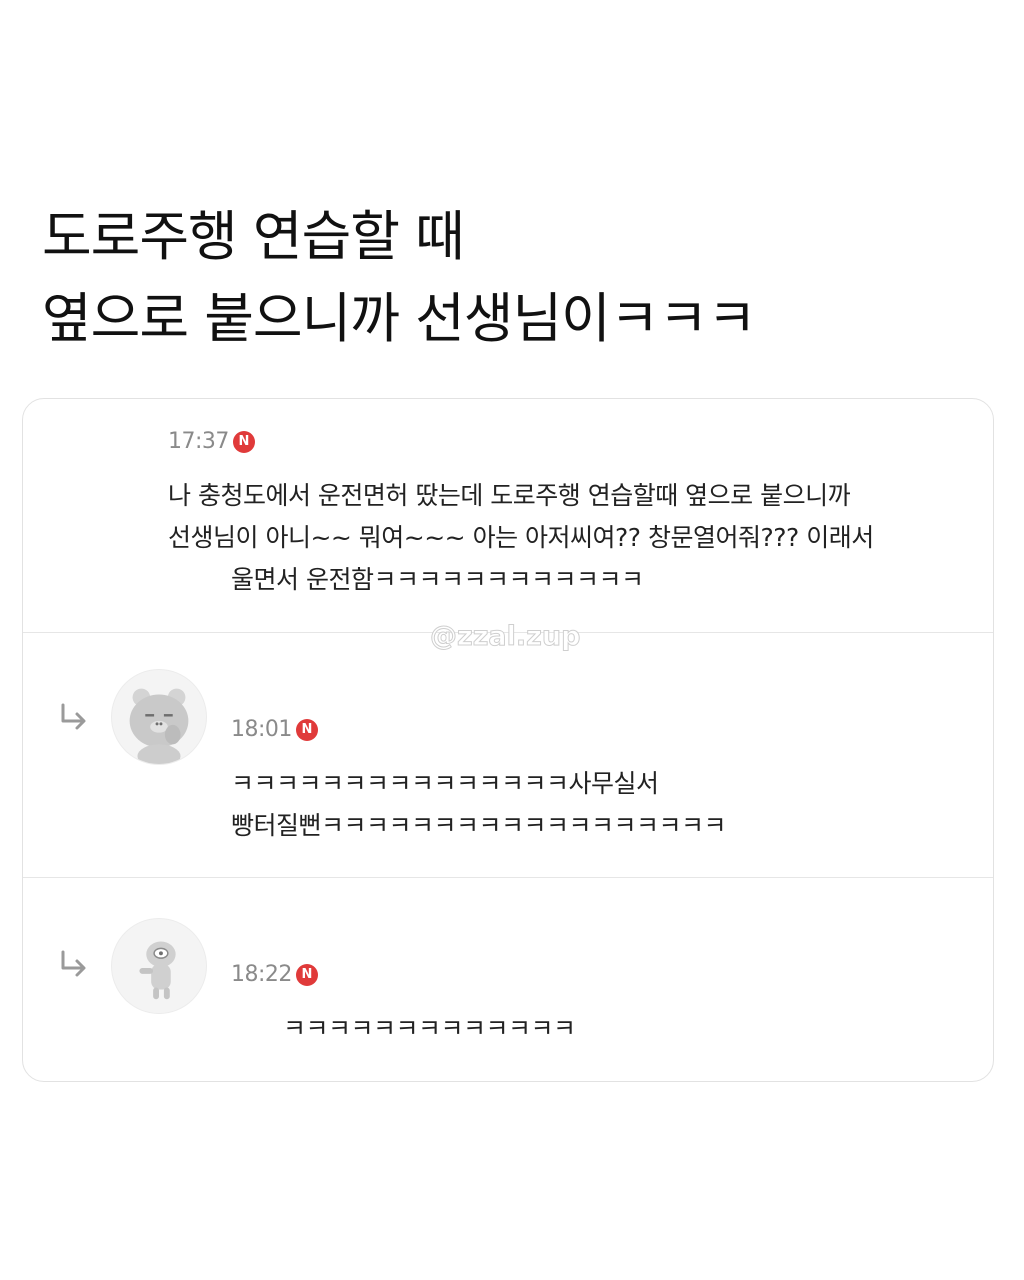 Image resolution: width=1024 pixels, height=1280 pixels. Describe the element at coordinates (509, 495) in the screenshot. I see `comment-text-line: 나 충청도에서 운전면허 땄는데 도로주행 연습할때 옆으로 붙으니까` at that location.